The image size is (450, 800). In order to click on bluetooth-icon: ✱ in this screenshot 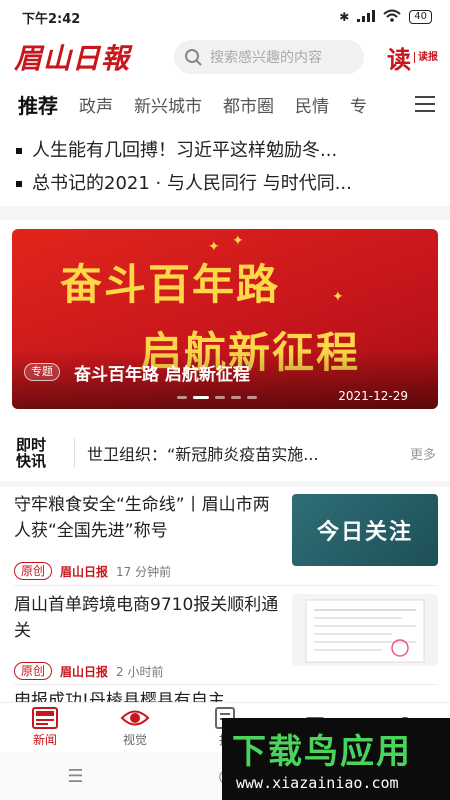, I will do `click(344, 17)`.